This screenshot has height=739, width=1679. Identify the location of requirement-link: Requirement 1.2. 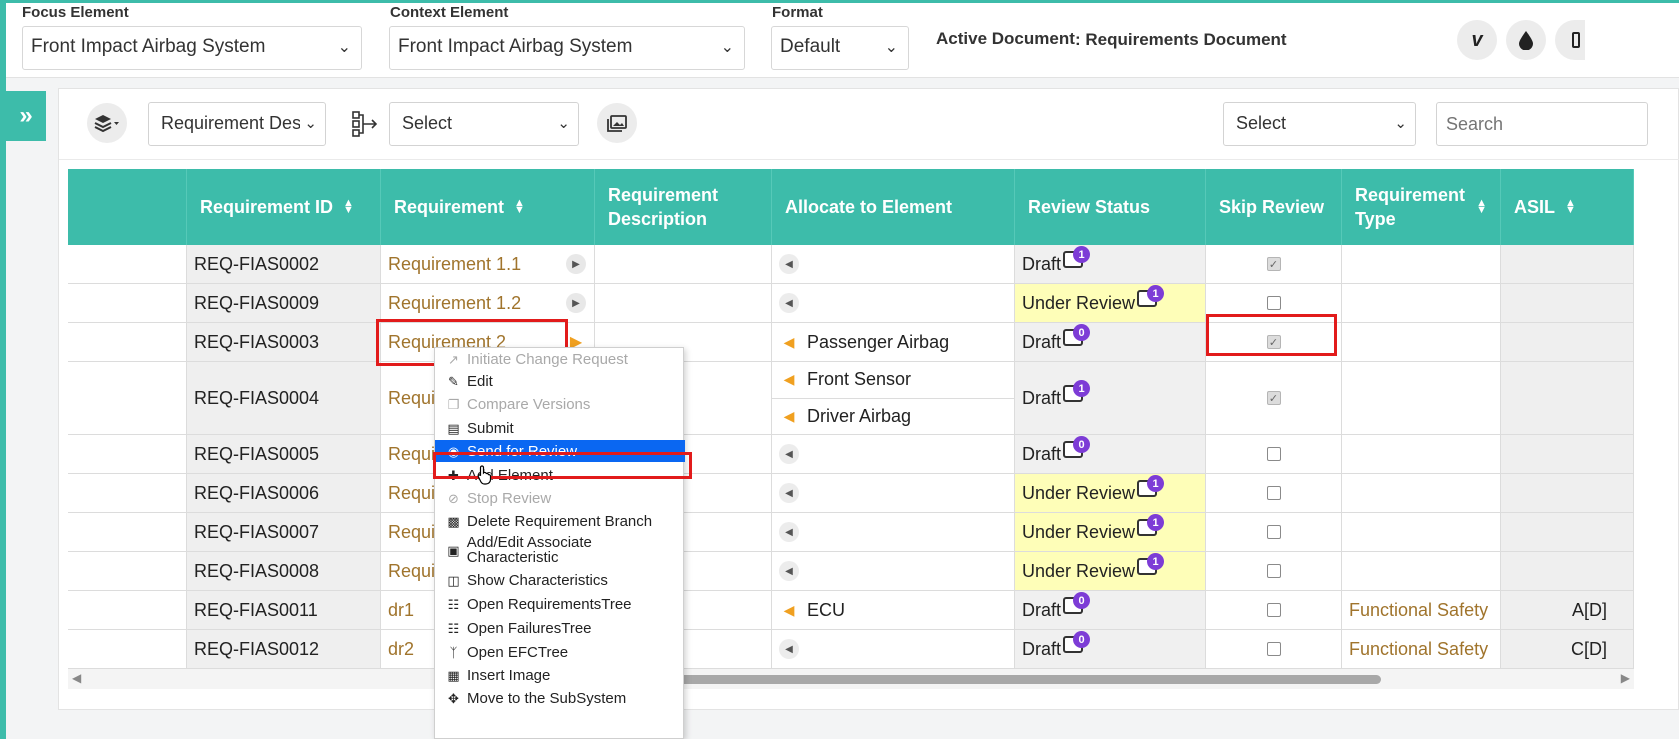
(454, 303).